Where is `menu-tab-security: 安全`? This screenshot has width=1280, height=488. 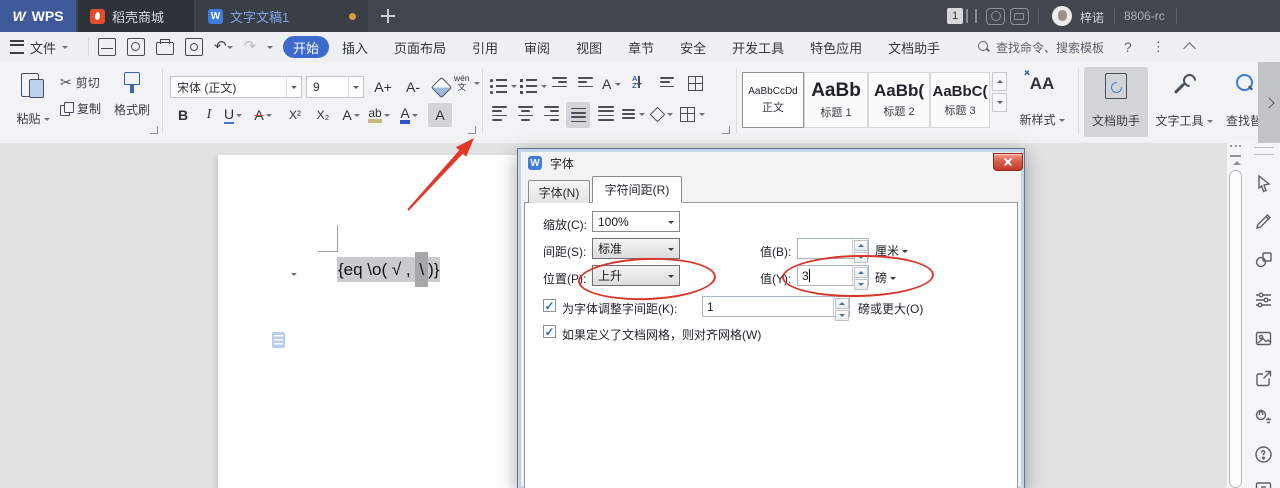
menu-tab-security: 安全 is located at coordinates (693, 47).